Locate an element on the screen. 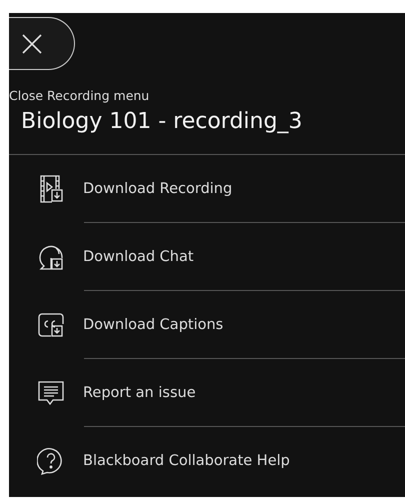 This screenshot has width=405, height=503. close-label: Close Recording menu is located at coordinates (79, 95).